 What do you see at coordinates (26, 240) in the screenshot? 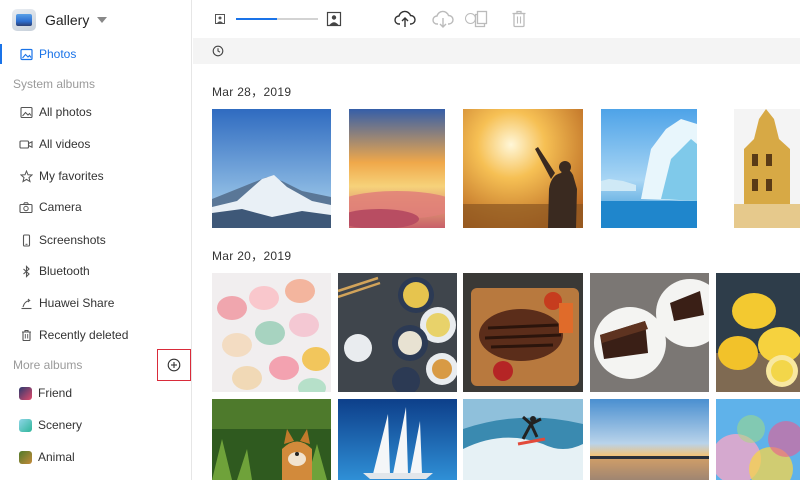
I see `phone-icon` at bounding box center [26, 240].